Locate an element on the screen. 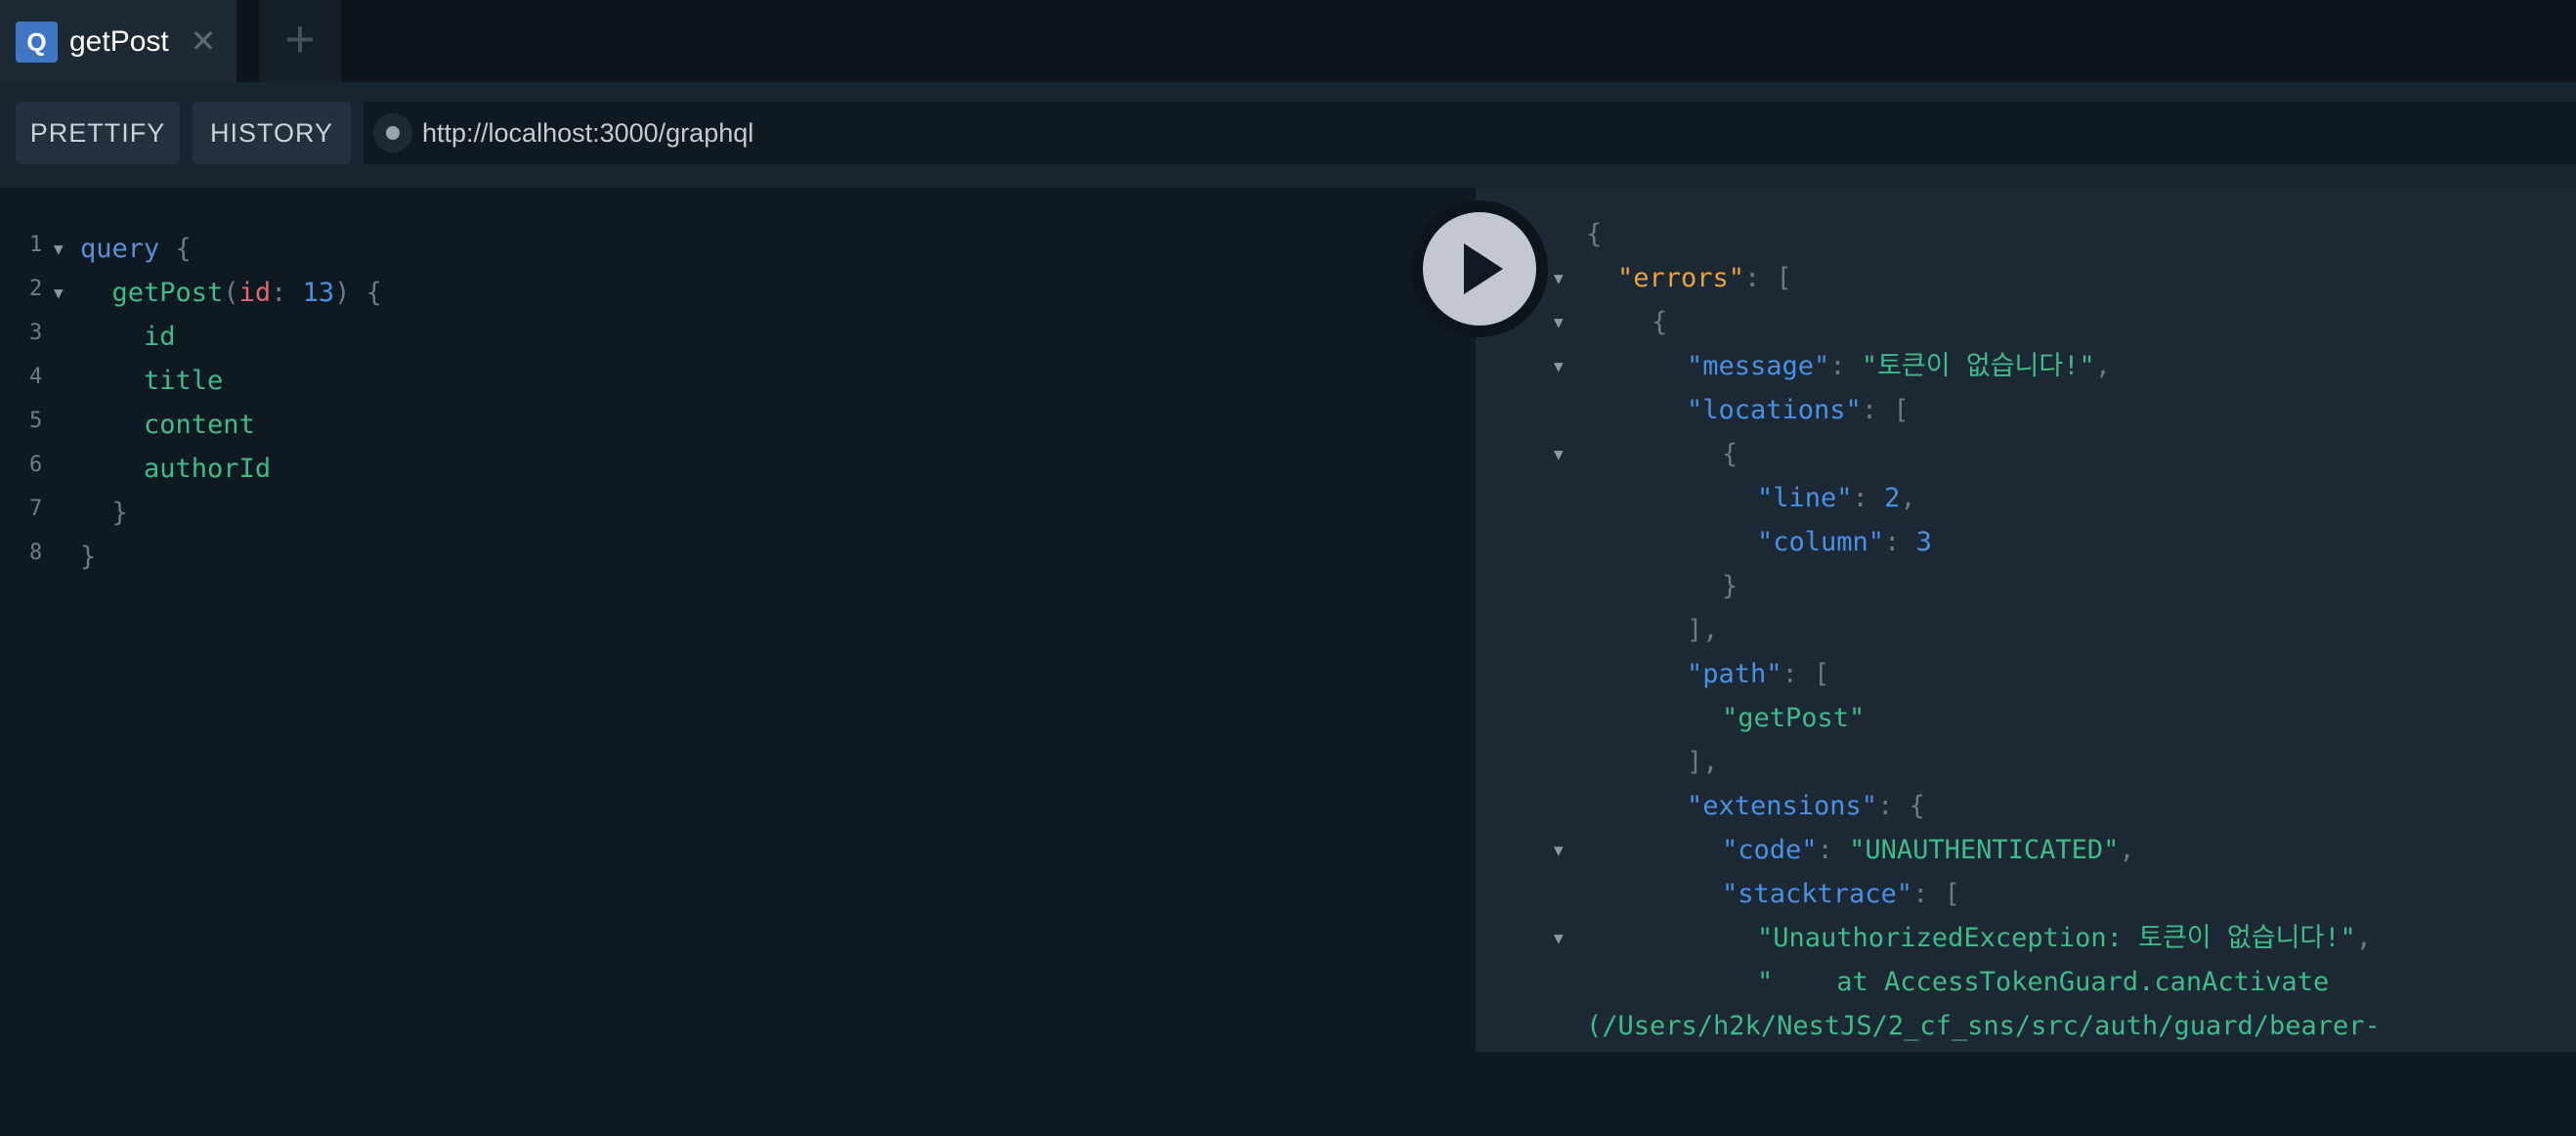 The width and height of the screenshot is (2576, 1136). argument-name: id is located at coordinates (255, 293).